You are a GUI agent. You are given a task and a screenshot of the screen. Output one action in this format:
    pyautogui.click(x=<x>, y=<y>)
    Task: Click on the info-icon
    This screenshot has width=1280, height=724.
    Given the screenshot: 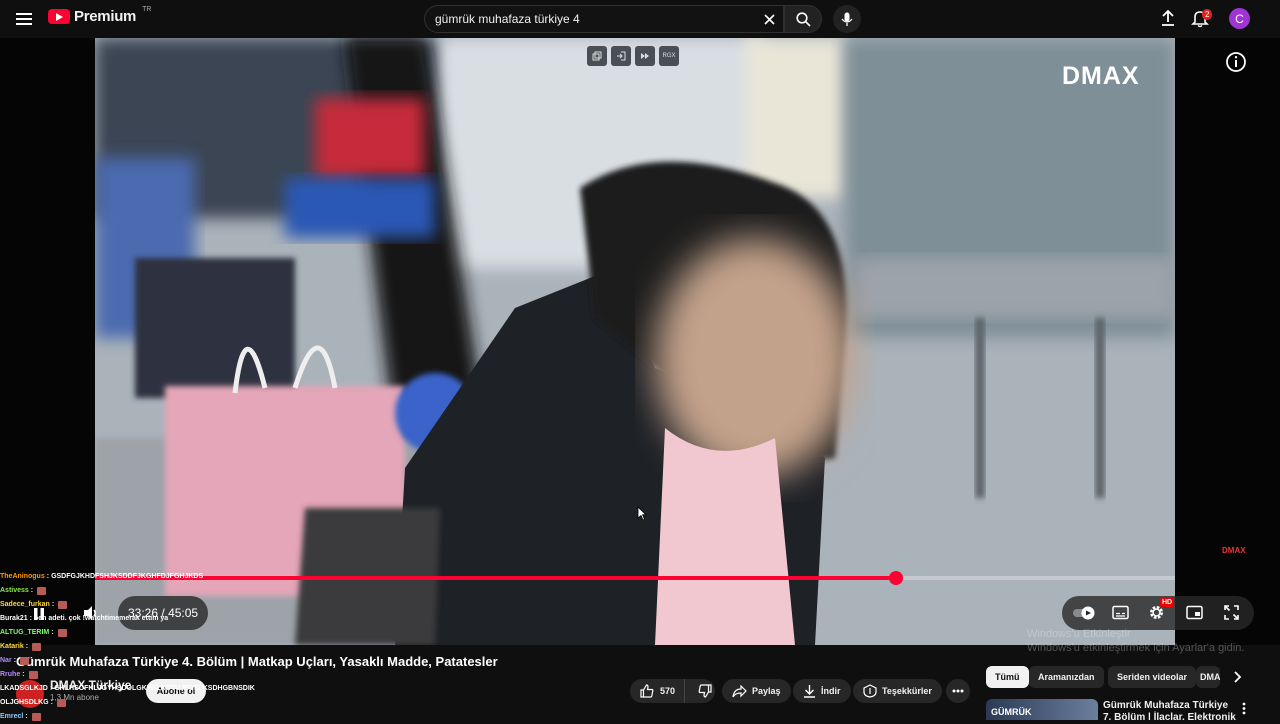 What is the action you would take?
    pyautogui.click(x=1236, y=62)
    